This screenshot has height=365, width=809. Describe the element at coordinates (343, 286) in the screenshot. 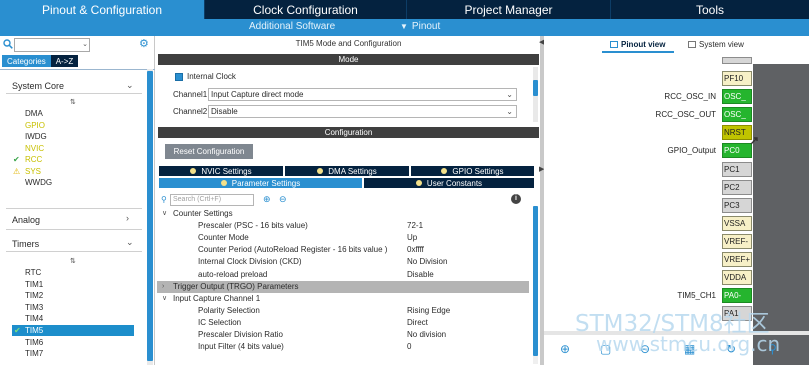

I see `parameter-group: › Trigger Output (TRGO) Parameters` at that location.